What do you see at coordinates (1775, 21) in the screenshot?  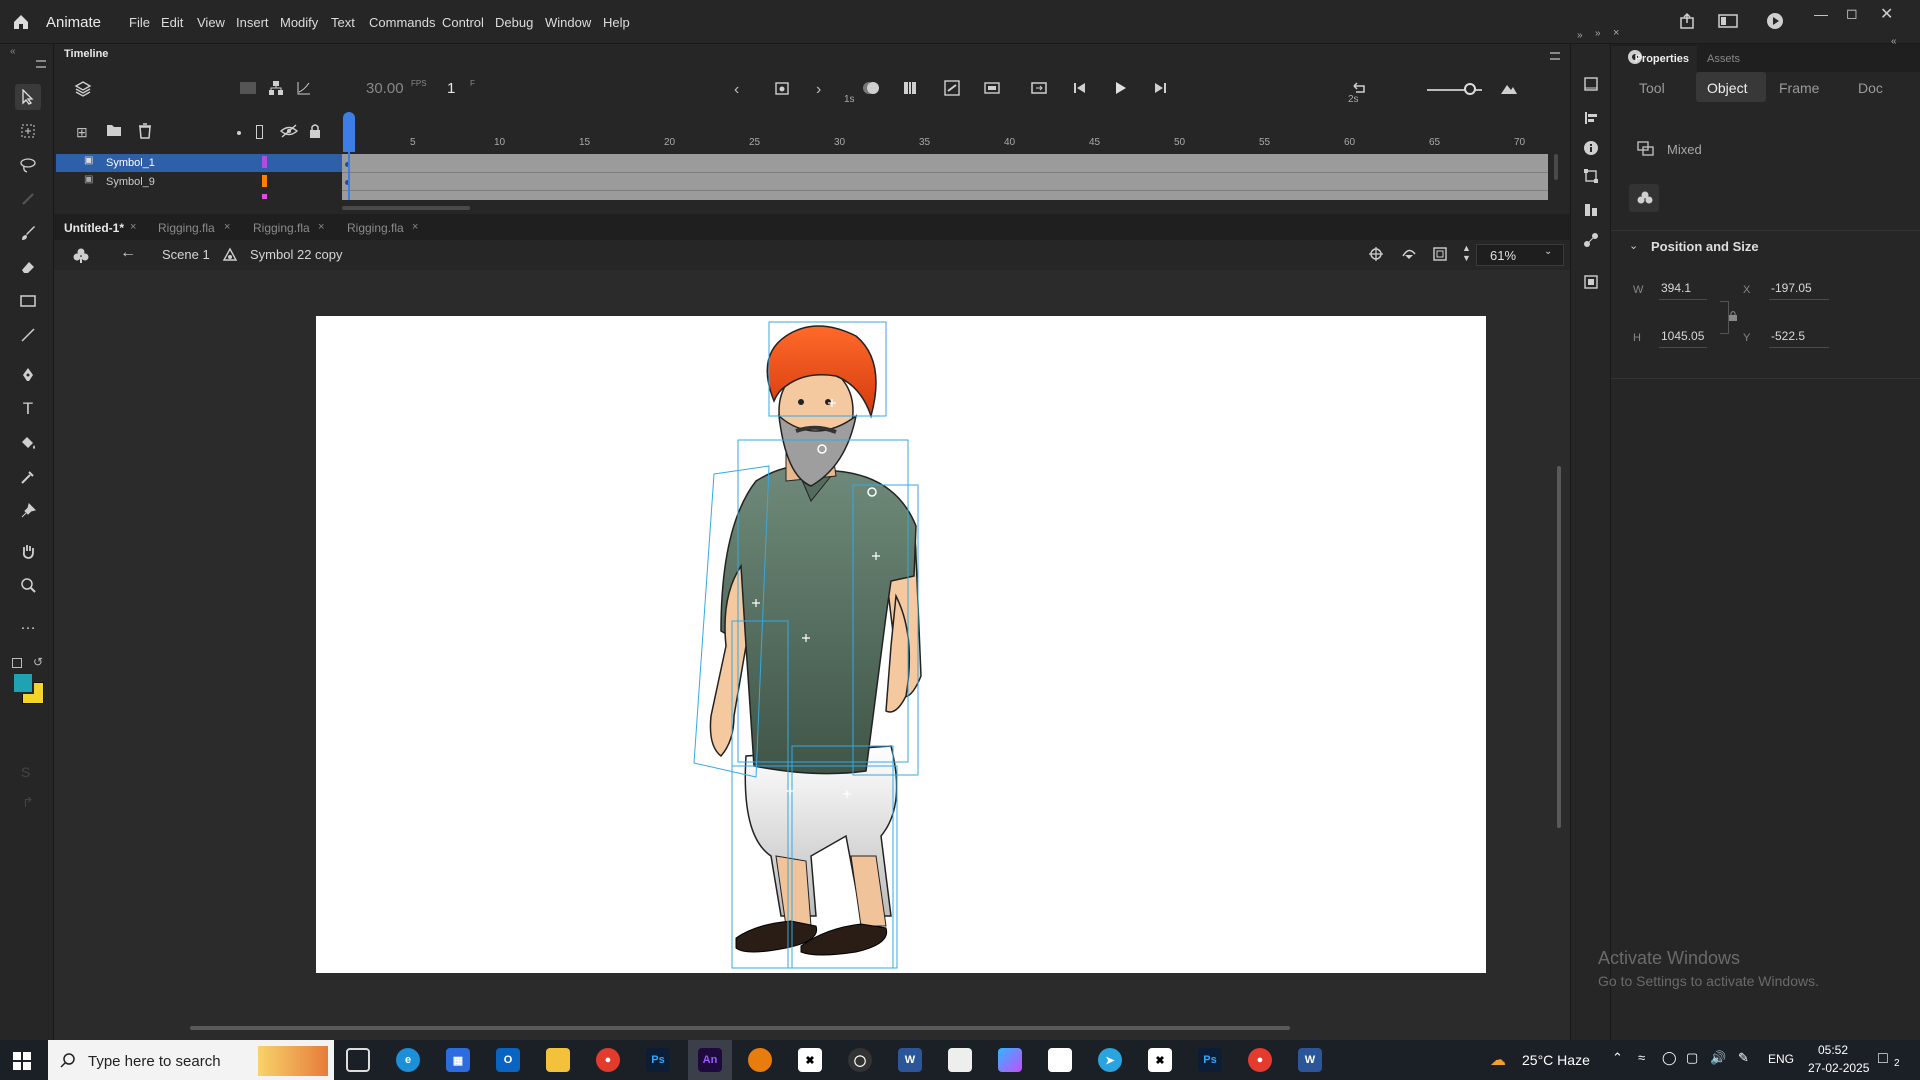 I see `test-movie-icon` at bounding box center [1775, 21].